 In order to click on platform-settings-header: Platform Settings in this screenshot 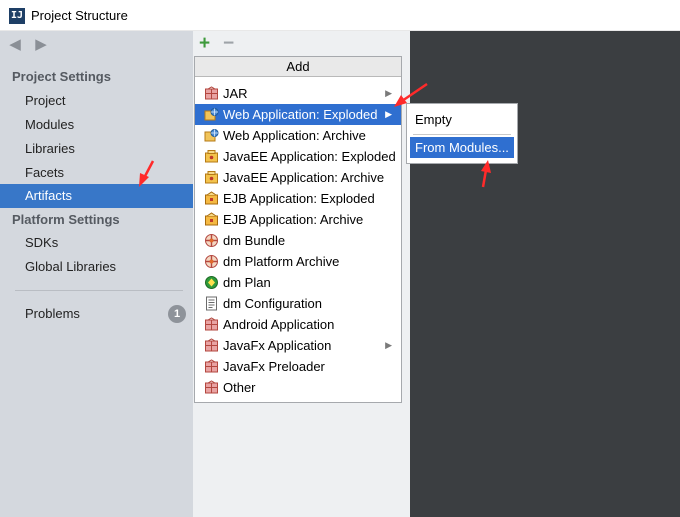, I will do `click(66, 219)`.